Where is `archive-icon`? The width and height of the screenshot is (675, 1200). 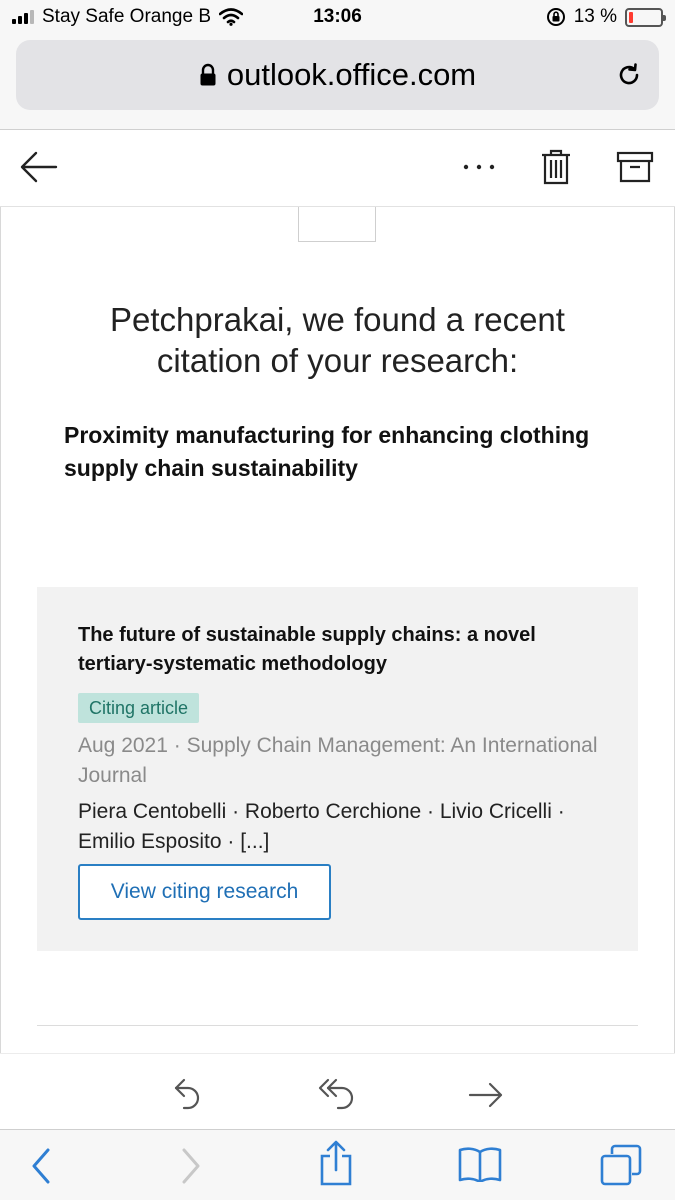 archive-icon is located at coordinates (635, 167).